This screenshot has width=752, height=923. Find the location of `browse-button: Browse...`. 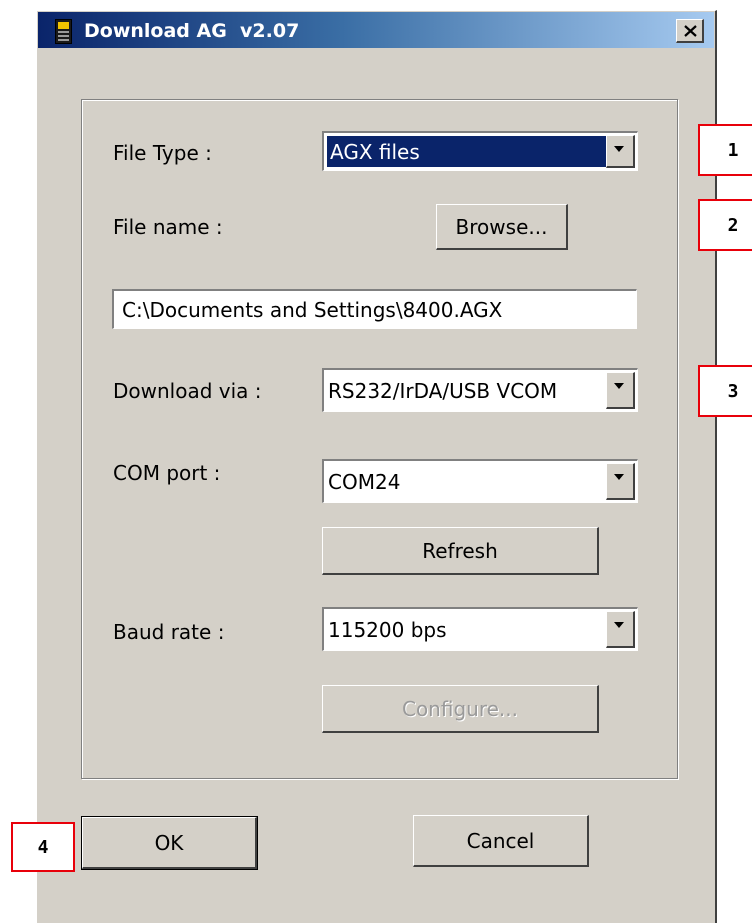

browse-button: Browse... is located at coordinates (502, 227).